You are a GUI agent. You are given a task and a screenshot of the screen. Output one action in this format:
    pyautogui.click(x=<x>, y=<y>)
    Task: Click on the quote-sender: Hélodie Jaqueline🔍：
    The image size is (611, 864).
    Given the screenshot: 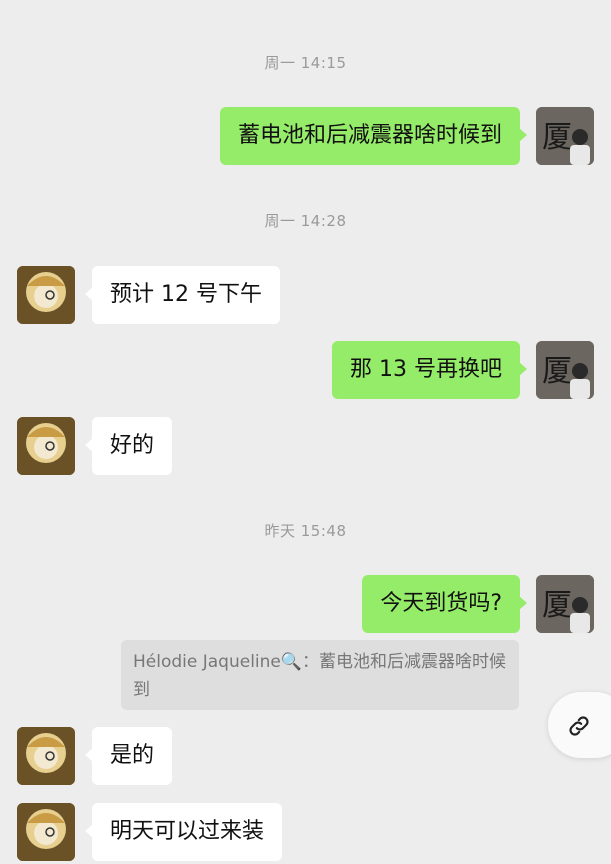 What is the action you would take?
    pyautogui.click(x=226, y=662)
    